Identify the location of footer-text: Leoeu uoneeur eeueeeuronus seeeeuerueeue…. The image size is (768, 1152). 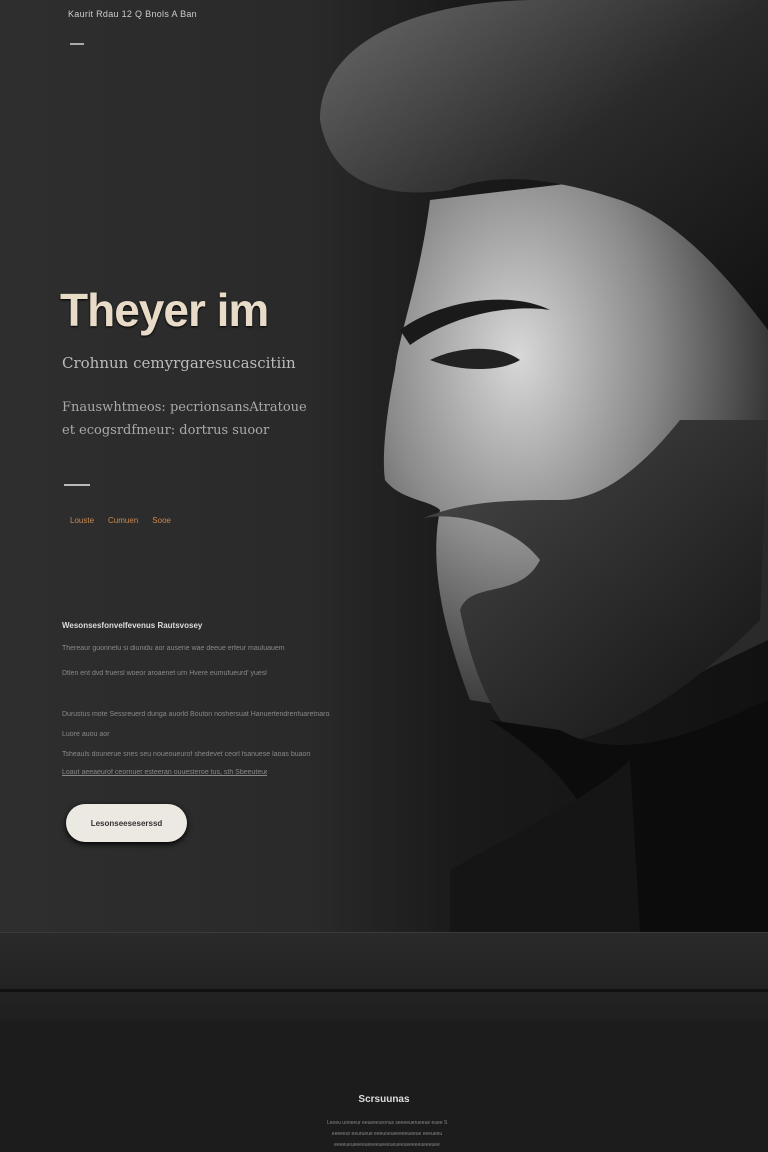
(387, 1123).